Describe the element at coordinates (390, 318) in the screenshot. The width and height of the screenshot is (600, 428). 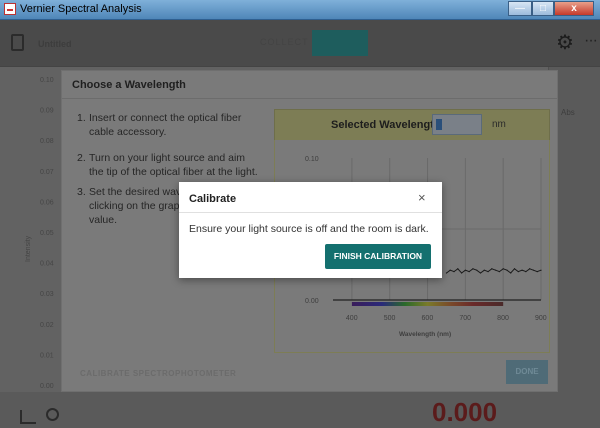
I see `x-tick-label: 500` at that location.